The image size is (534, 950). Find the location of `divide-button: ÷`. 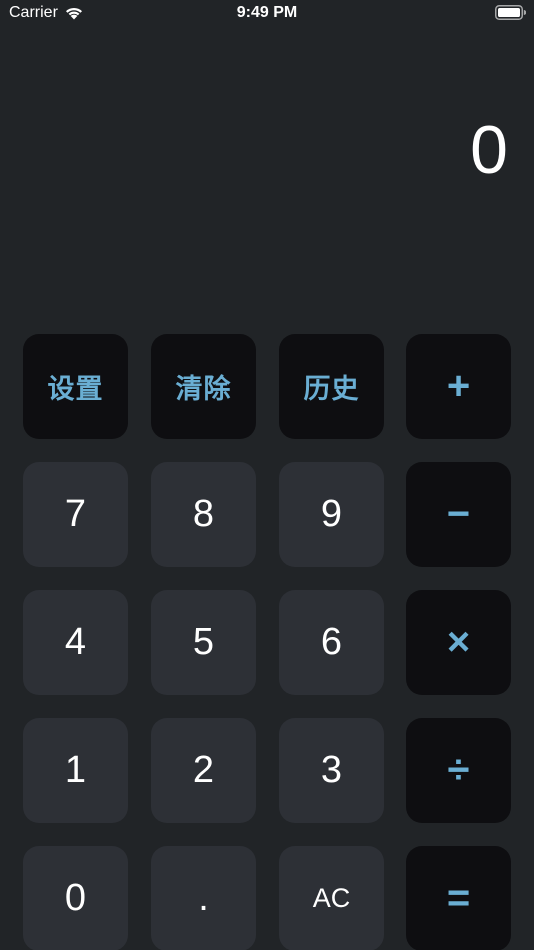

divide-button: ÷ is located at coordinates (458, 770).